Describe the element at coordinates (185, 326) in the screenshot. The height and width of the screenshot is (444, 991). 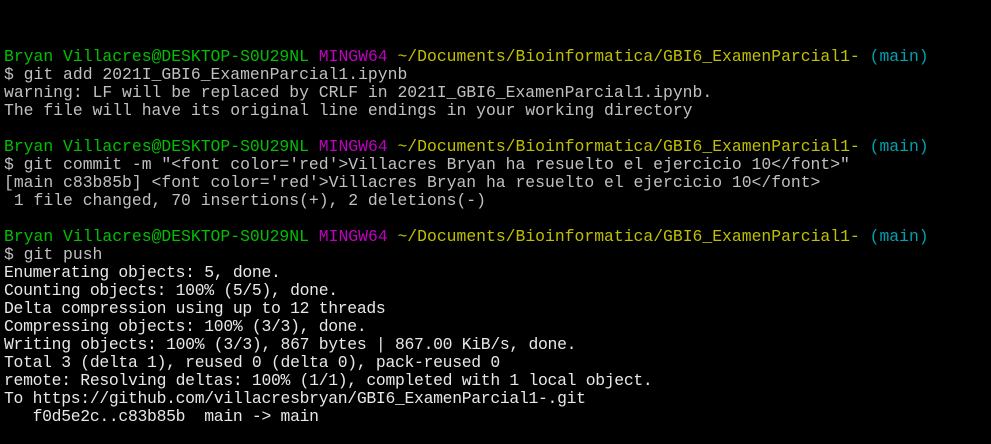
I see `output-line: Compressing objects: 100% (3/3), done.` at that location.